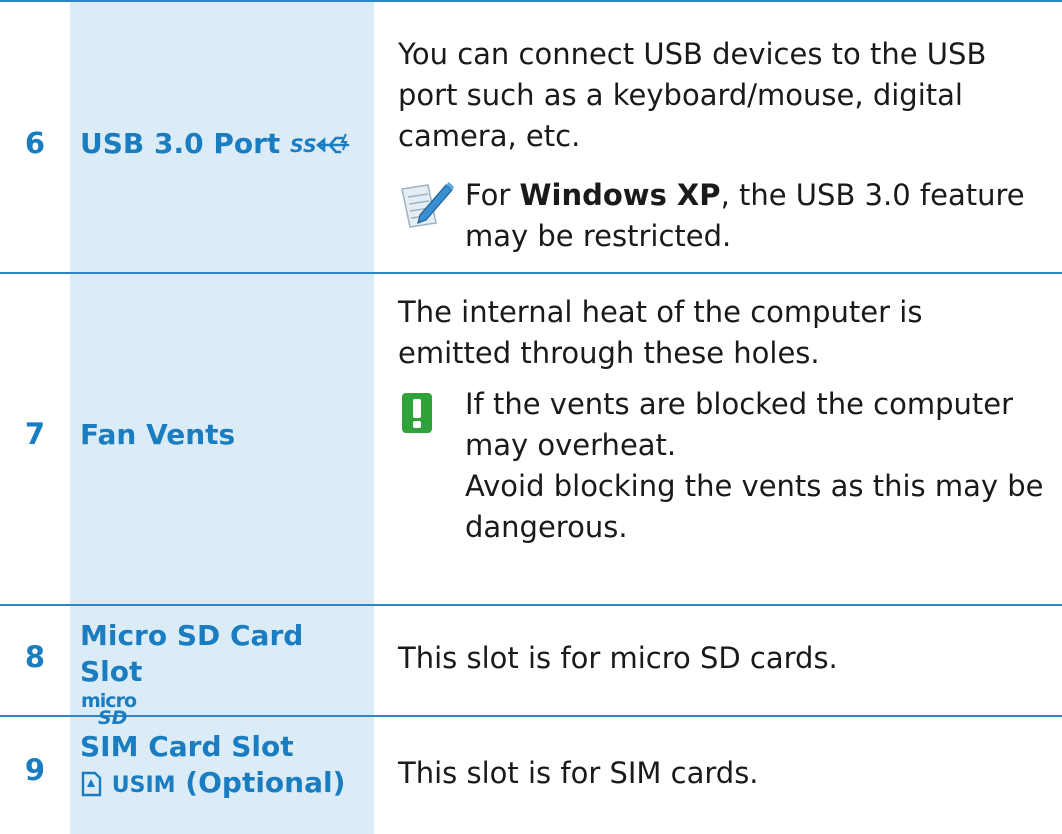 The width and height of the screenshot is (1062, 834). What do you see at coordinates (303, 146) in the screenshot?
I see `svg-text: SS` at bounding box center [303, 146].